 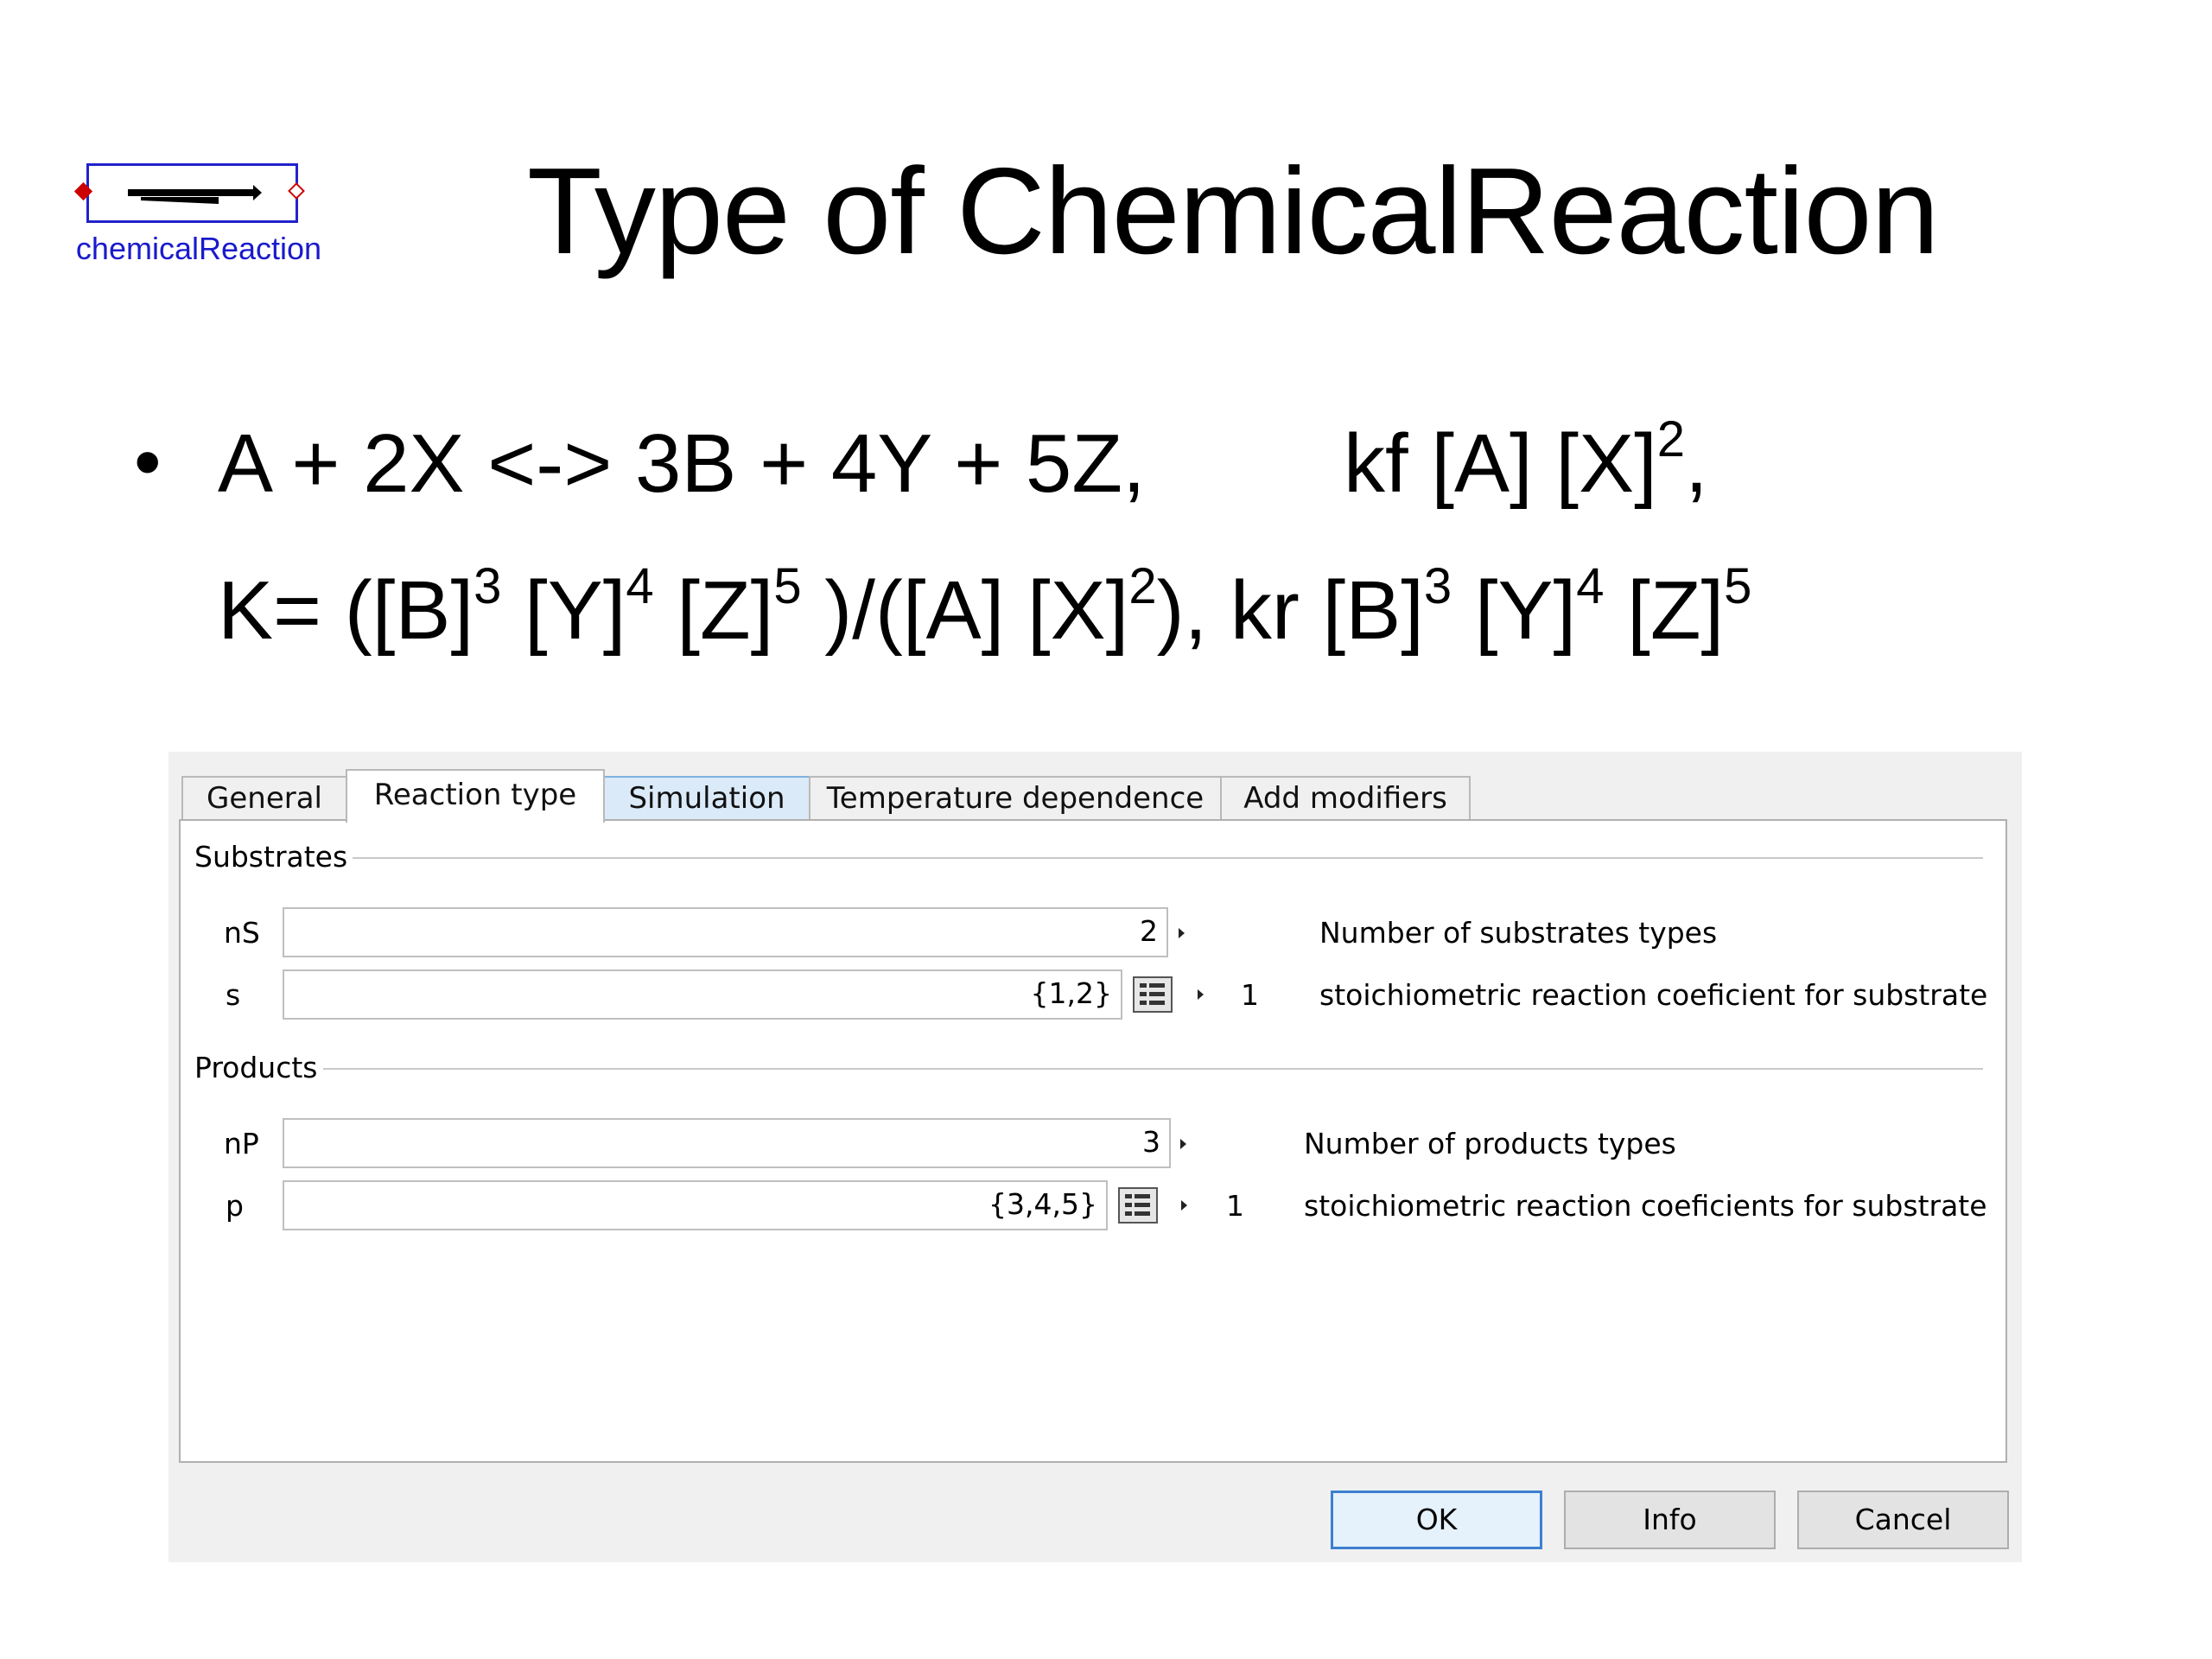 I want to click on reaction-arrow-icon, so click(x=192, y=193).